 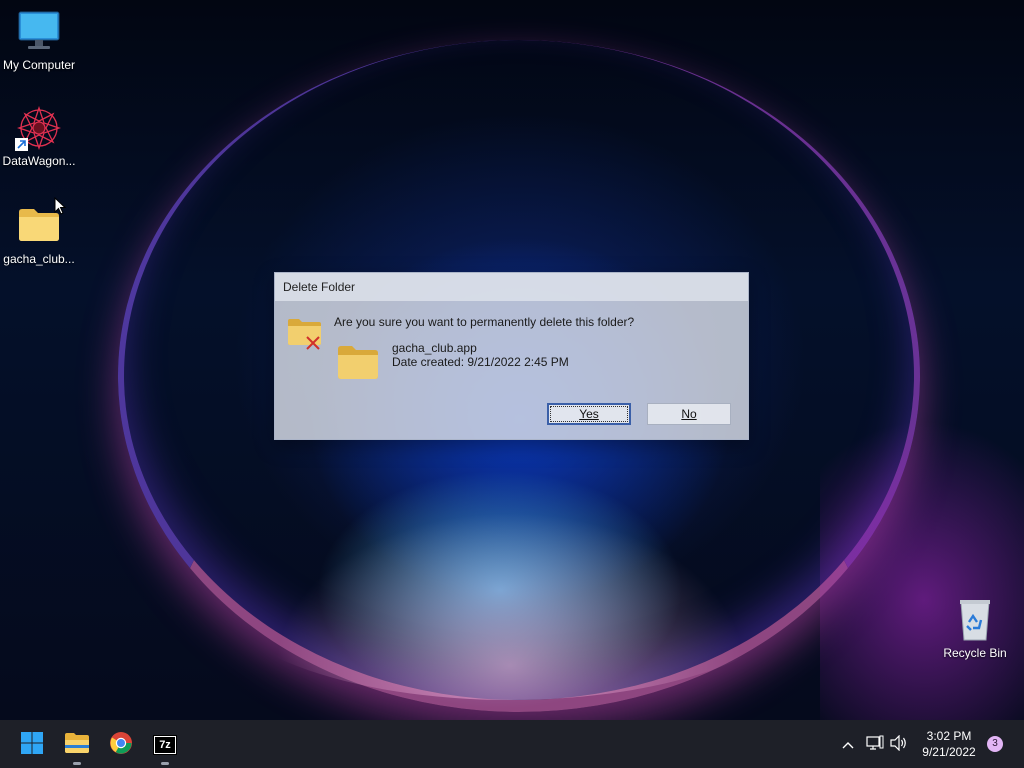 I want to click on speaker-icon, so click(x=899, y=745).